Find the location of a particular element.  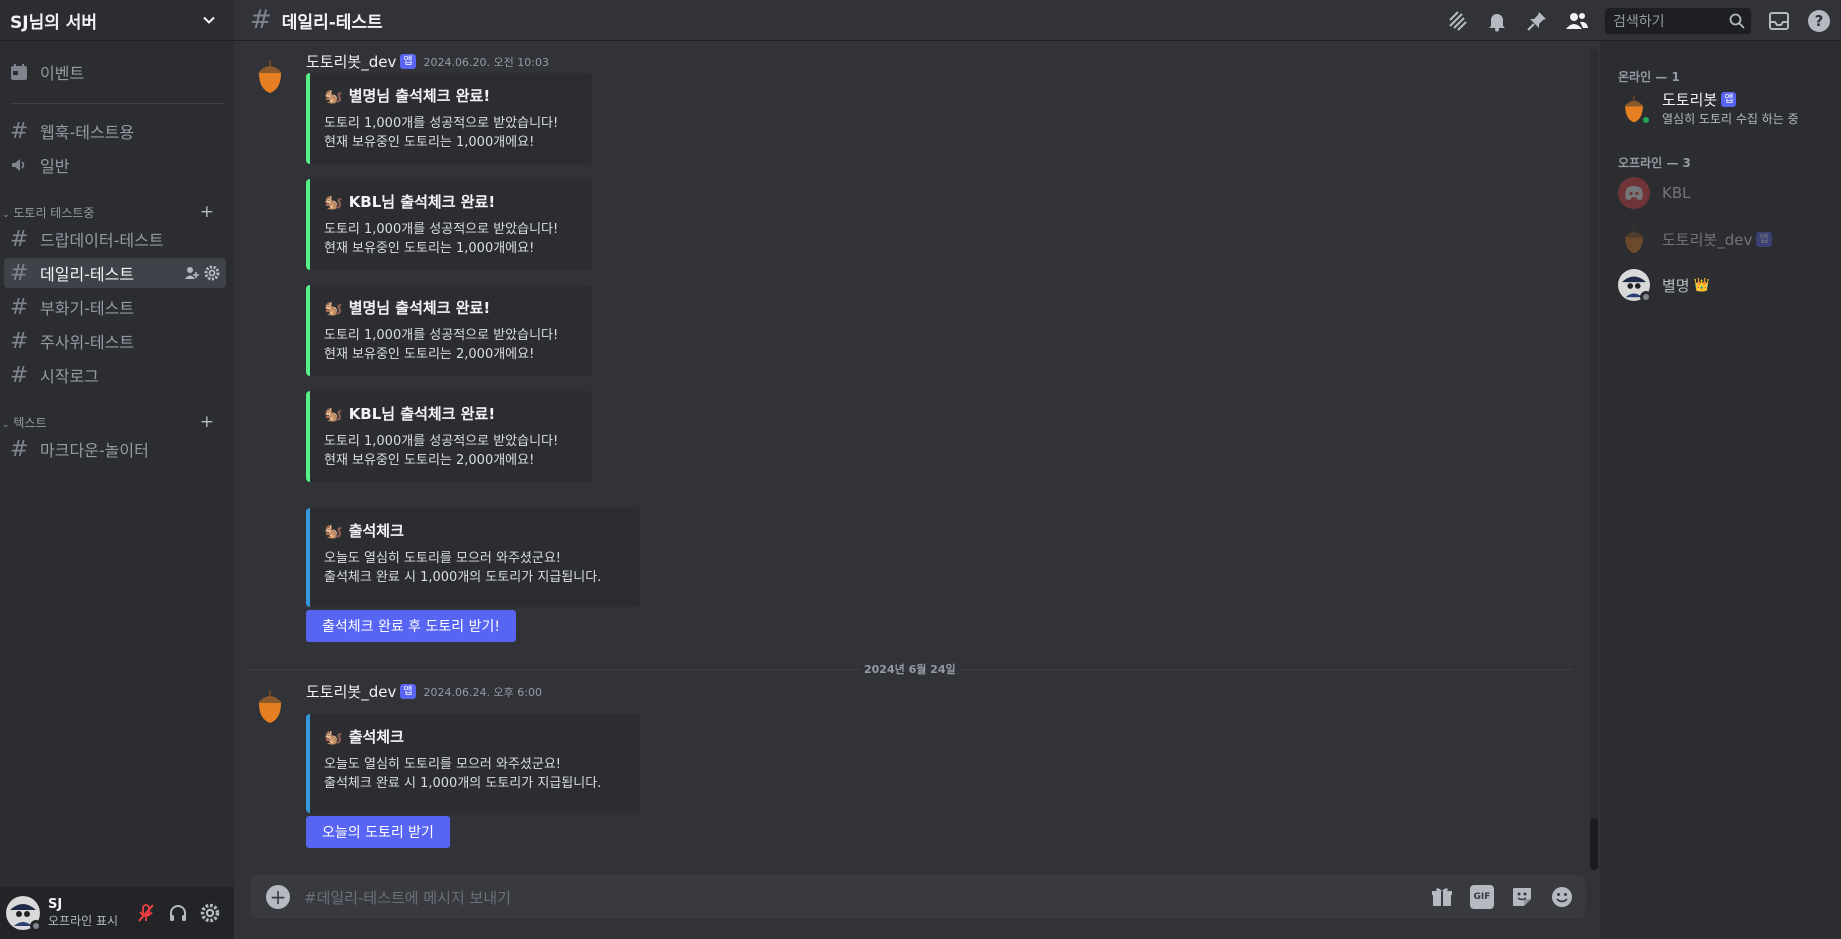

sidebar-item-label: 드랍데이터-테스트 is located at coordinates (102, 240).